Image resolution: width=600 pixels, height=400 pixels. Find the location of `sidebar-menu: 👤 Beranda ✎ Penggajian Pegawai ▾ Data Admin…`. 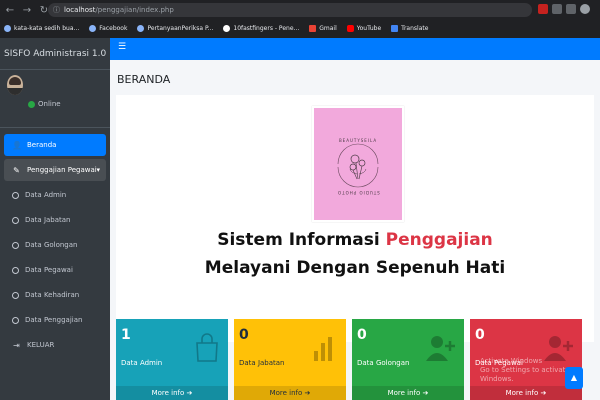

sidebar-menu: 👤 Beranda ✎ Penggajian Pegawai ▾ Data Admin… is located at coordinates (55, 242).